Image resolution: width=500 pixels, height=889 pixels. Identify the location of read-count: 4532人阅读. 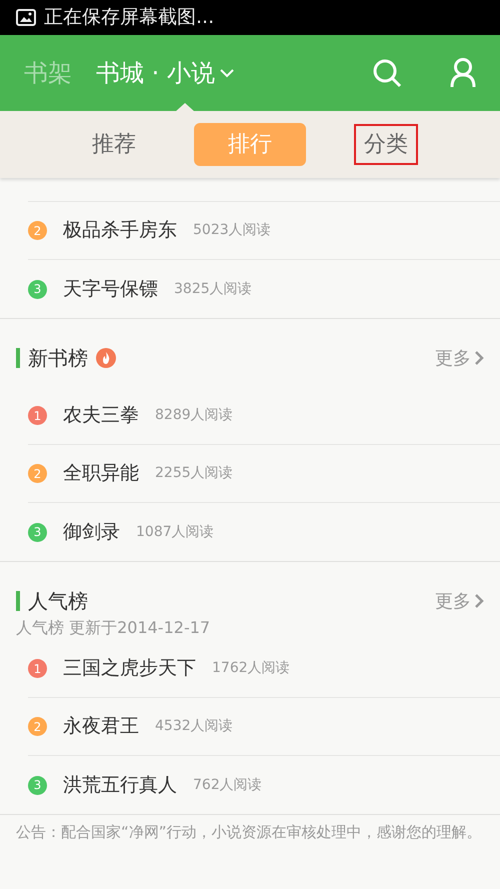
(194, 726).